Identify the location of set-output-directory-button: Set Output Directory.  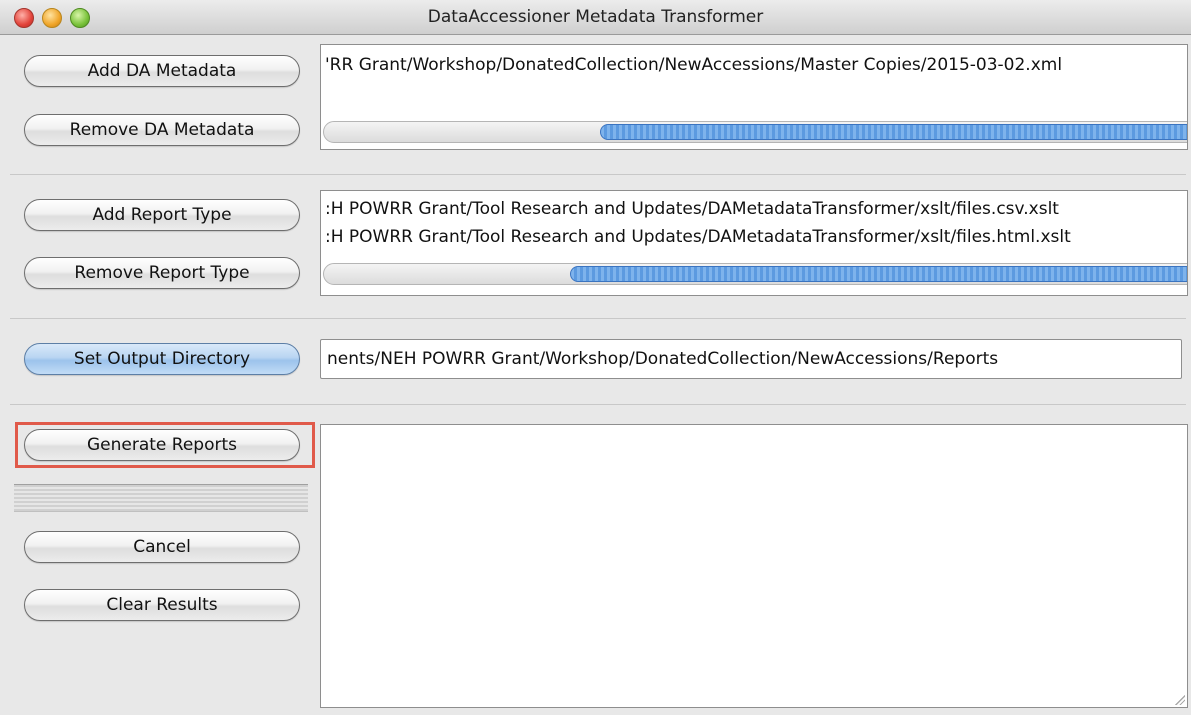
(162, 359).